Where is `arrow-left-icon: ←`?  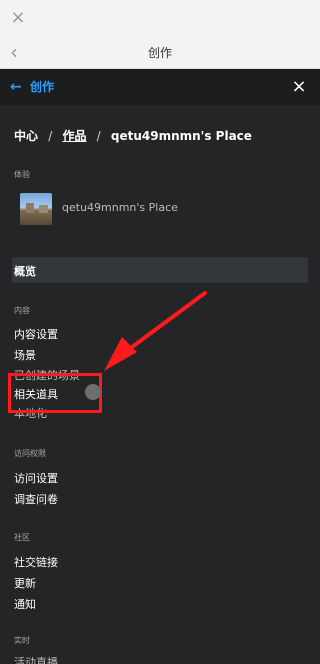 arrow-left-icon: ← is located at coordinates (17, 87).